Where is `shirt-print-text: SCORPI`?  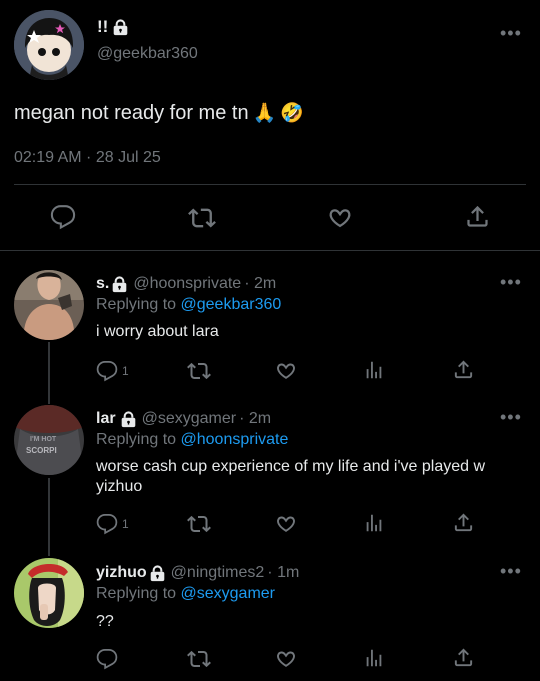
shirt-print-text: SCORPI is located at coordinates (41, 450).